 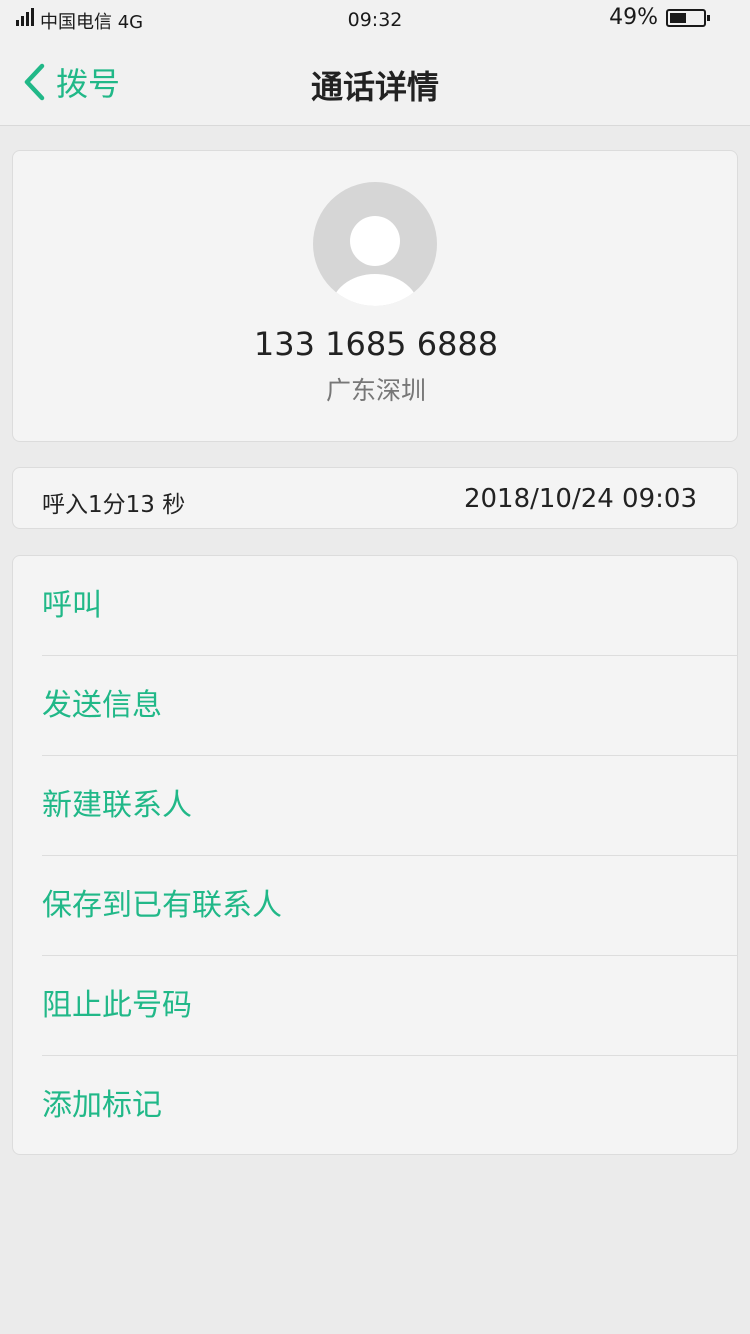 I want to click on add-tag-button: 添加标记, so click(x=390, y=1106).